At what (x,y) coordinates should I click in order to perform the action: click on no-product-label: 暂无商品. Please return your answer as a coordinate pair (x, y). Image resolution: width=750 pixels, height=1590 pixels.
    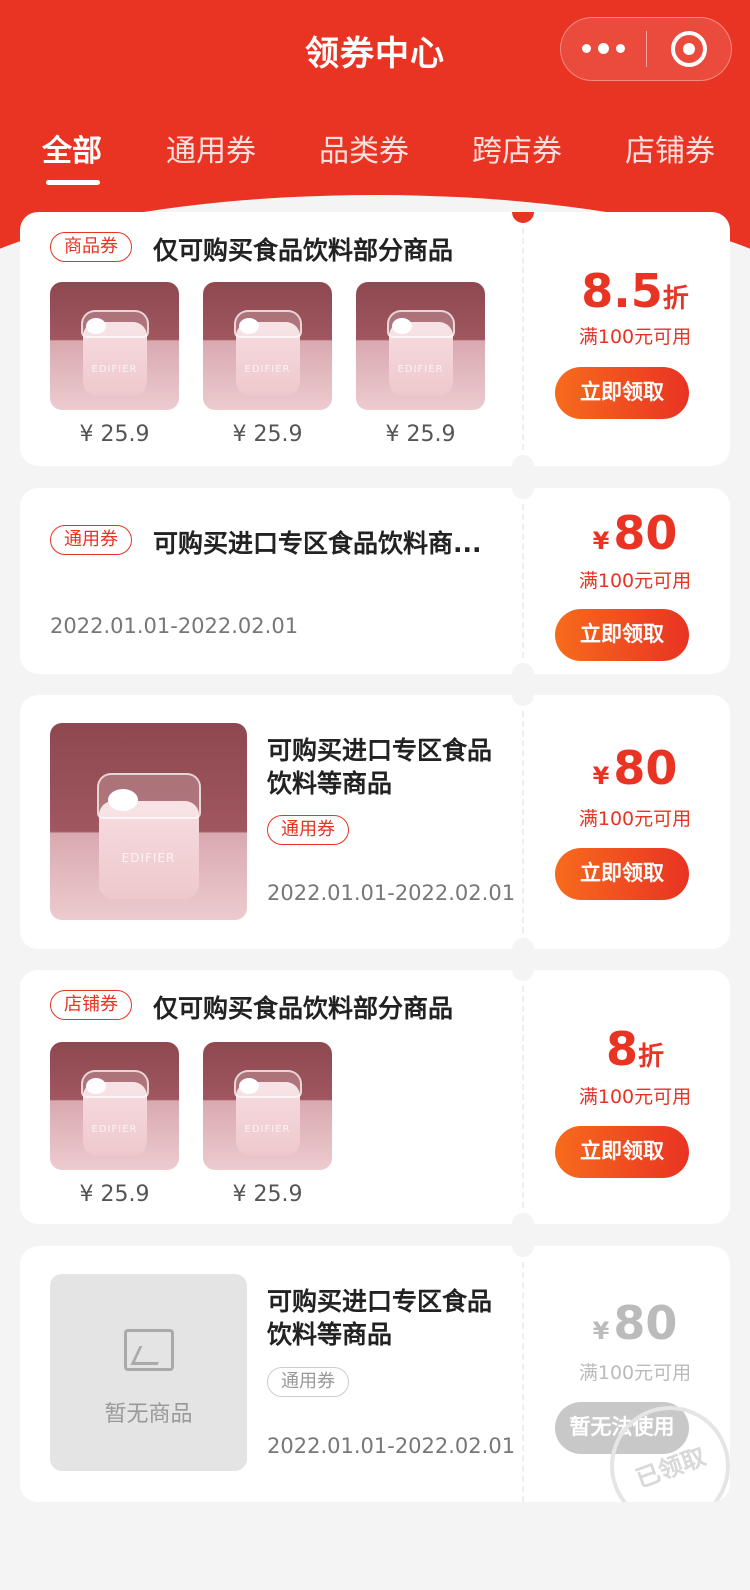
    Looking at the image, I should click on (148, 1414).